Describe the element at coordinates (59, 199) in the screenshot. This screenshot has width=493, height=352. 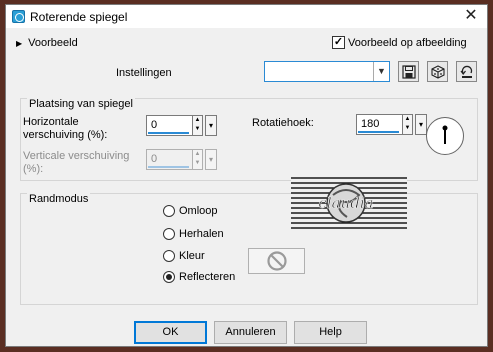
I see `edge-mode-title: Randmodus` at that location.